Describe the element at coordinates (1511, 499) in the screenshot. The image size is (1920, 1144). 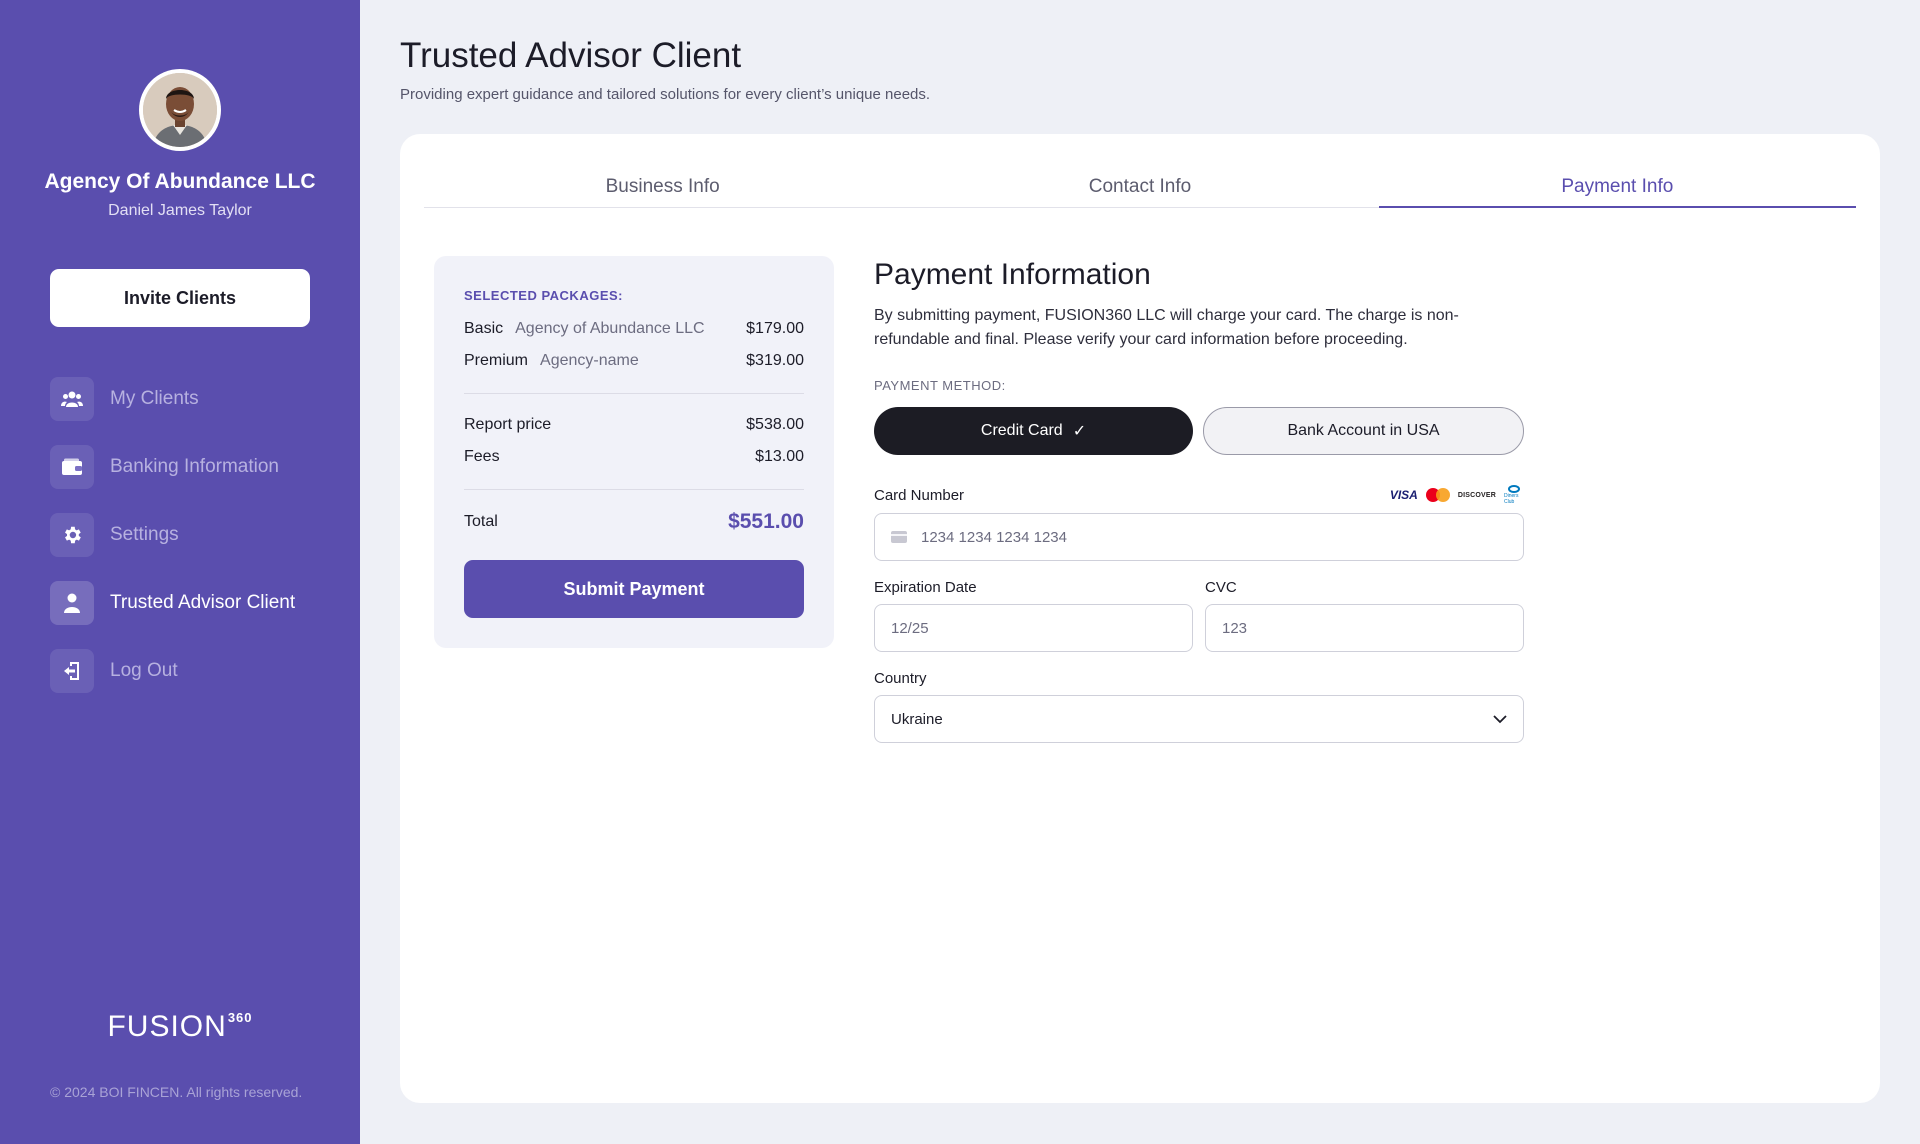
I see `diners-club-text: Diners Club` at that location.